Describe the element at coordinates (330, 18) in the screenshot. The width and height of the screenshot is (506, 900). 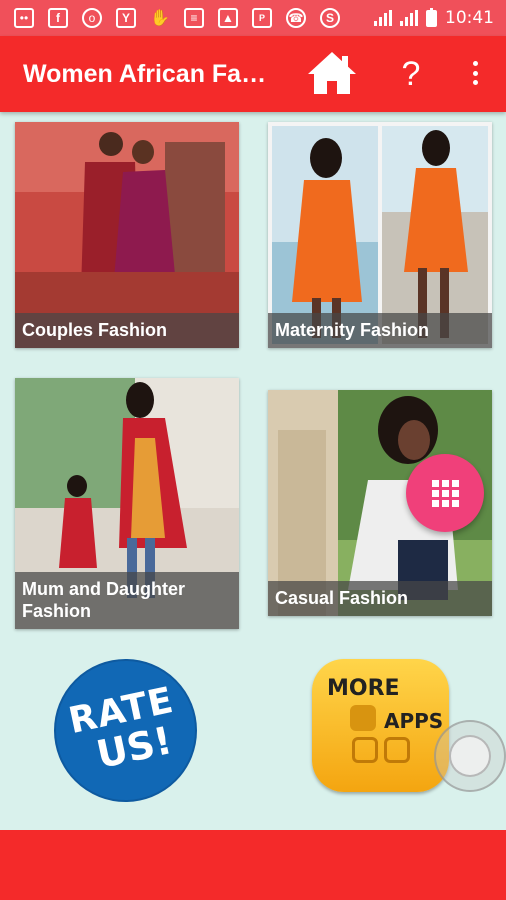
I see `vpn-icon: S` at that location.